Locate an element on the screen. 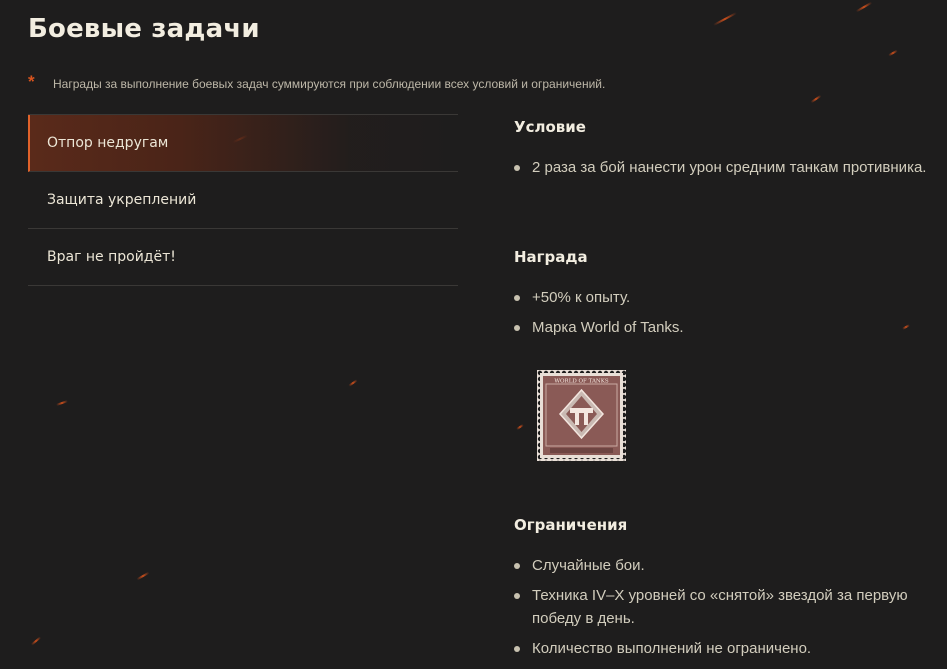 Image resolution: width=947 pixels, height=669 pixels. restriction-item: Случайные бои. is located at coordinates (724, 565).